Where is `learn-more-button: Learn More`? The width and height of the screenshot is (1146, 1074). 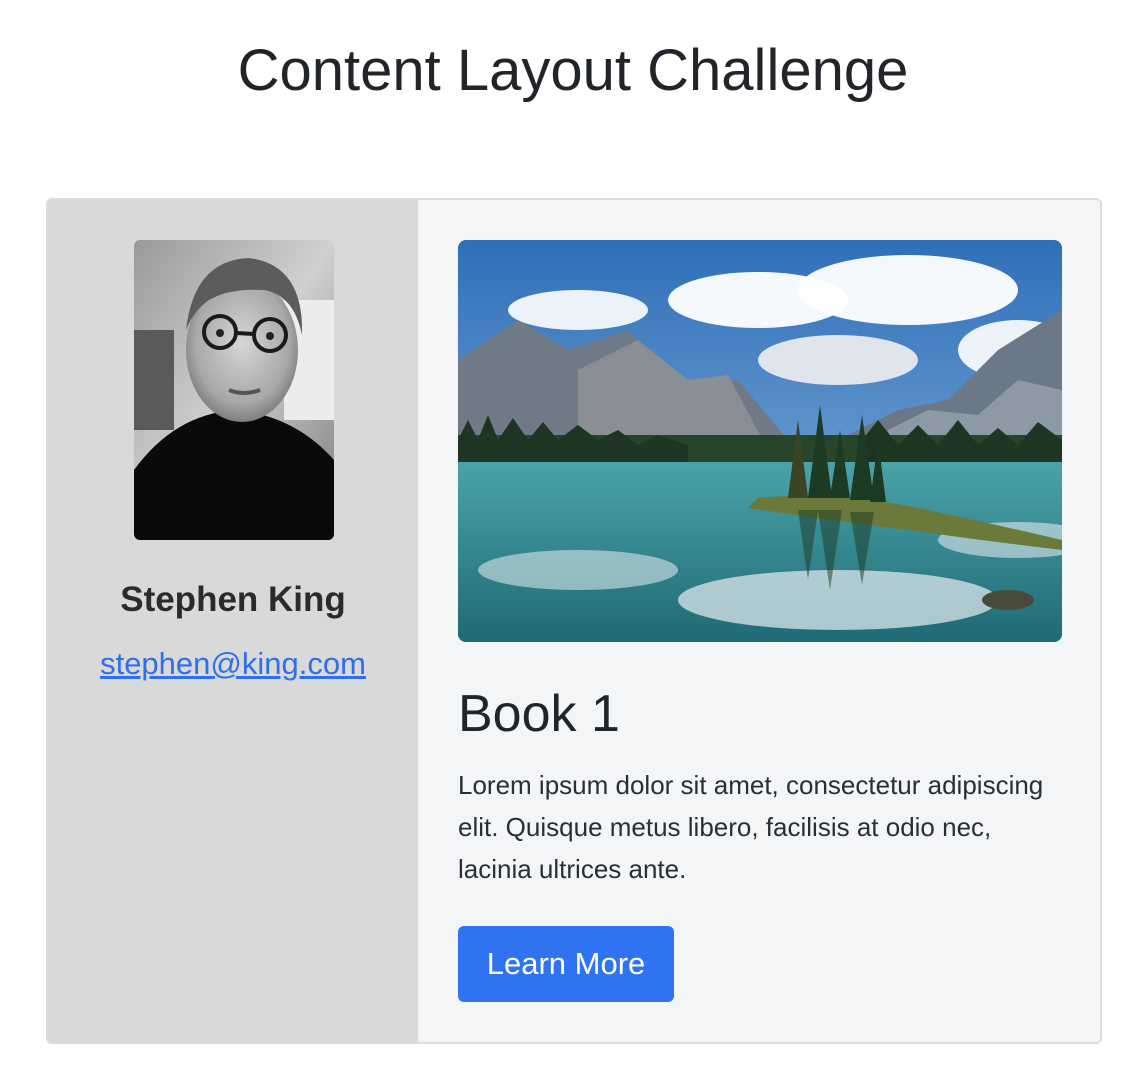
learn-more-button: Learn More is located at coordinates (566, 964).